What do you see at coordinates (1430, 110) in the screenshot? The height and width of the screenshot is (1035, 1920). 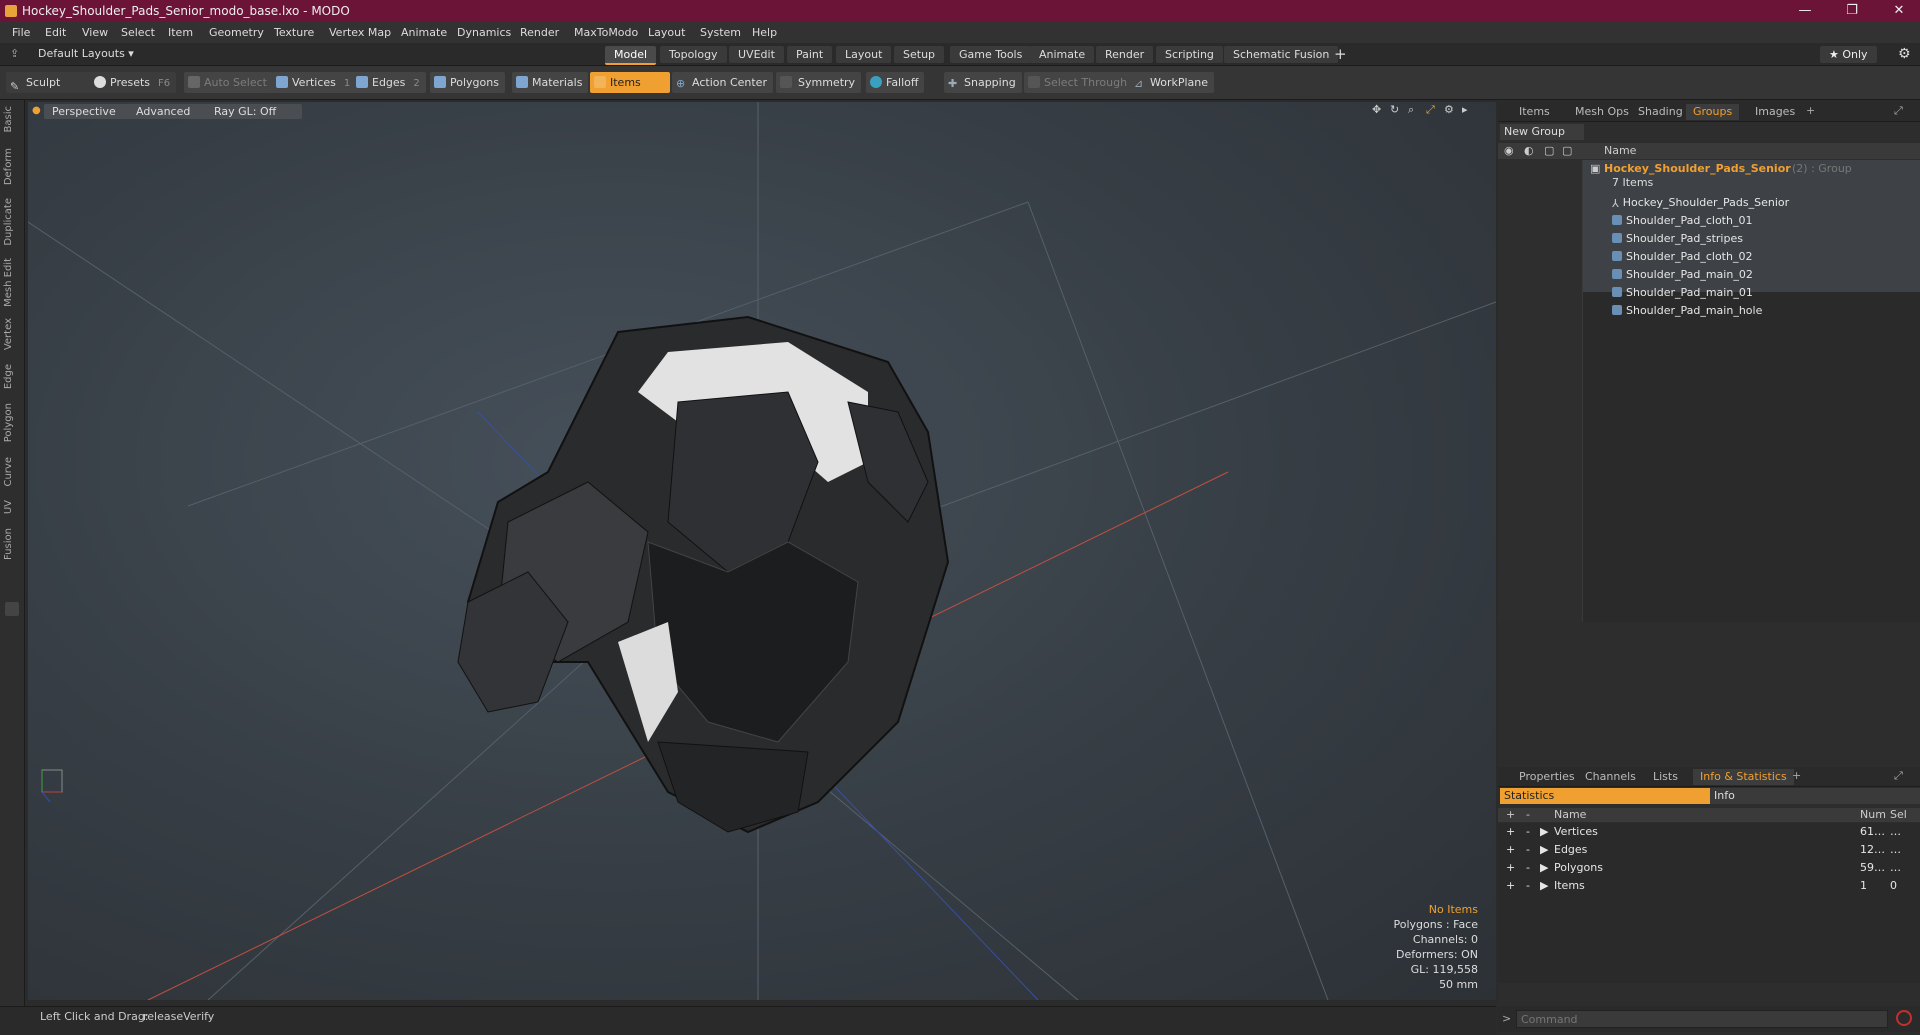 I see `fit-view-icon: ⤢` at bounding box center [1430, 110].